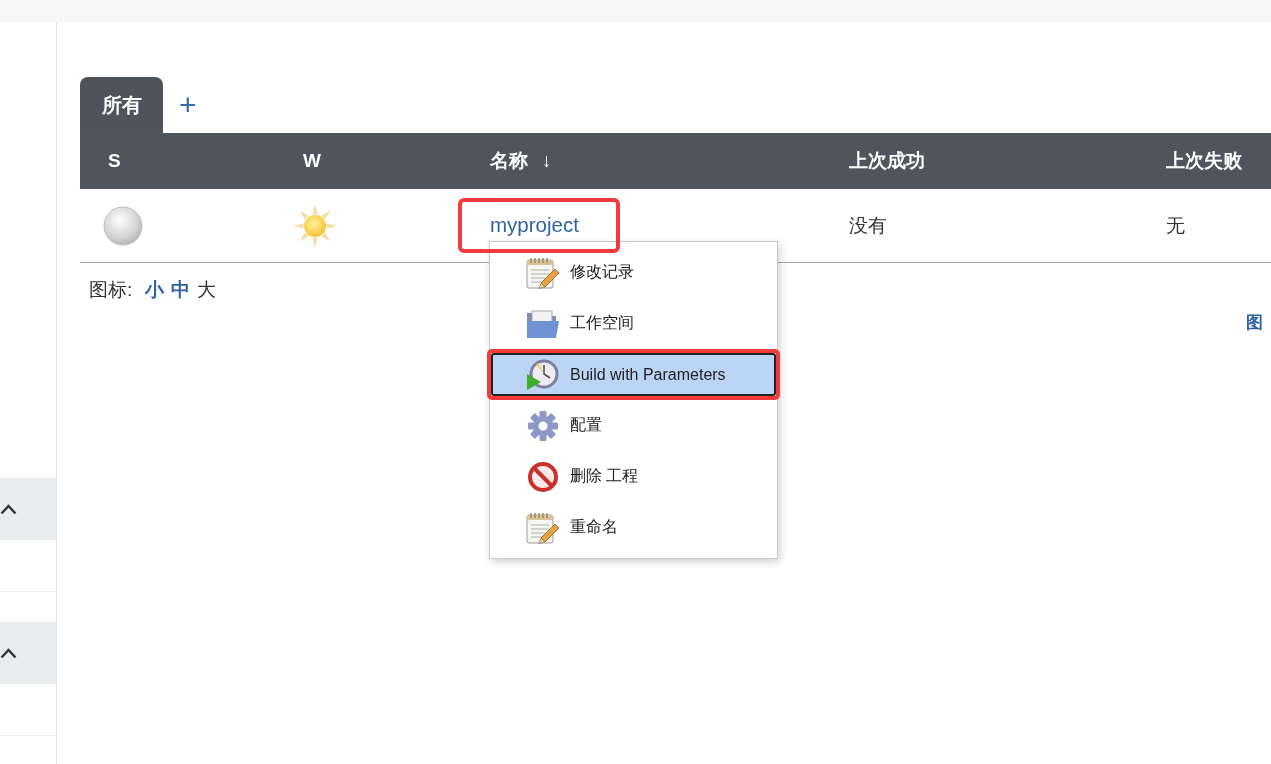  Describe the element at coordinates (181, 290) in the screenshot. I see `icon-size-link: 中` at that location.